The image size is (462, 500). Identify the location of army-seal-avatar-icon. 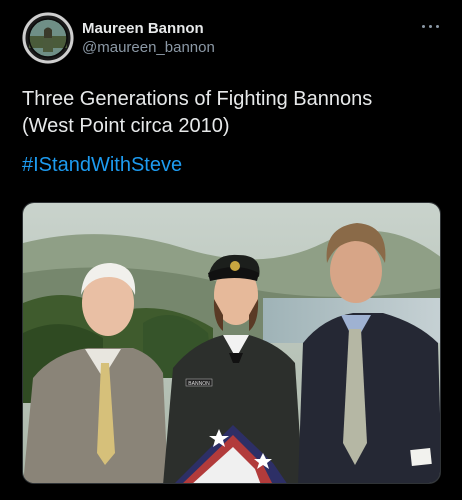
(48, 38).